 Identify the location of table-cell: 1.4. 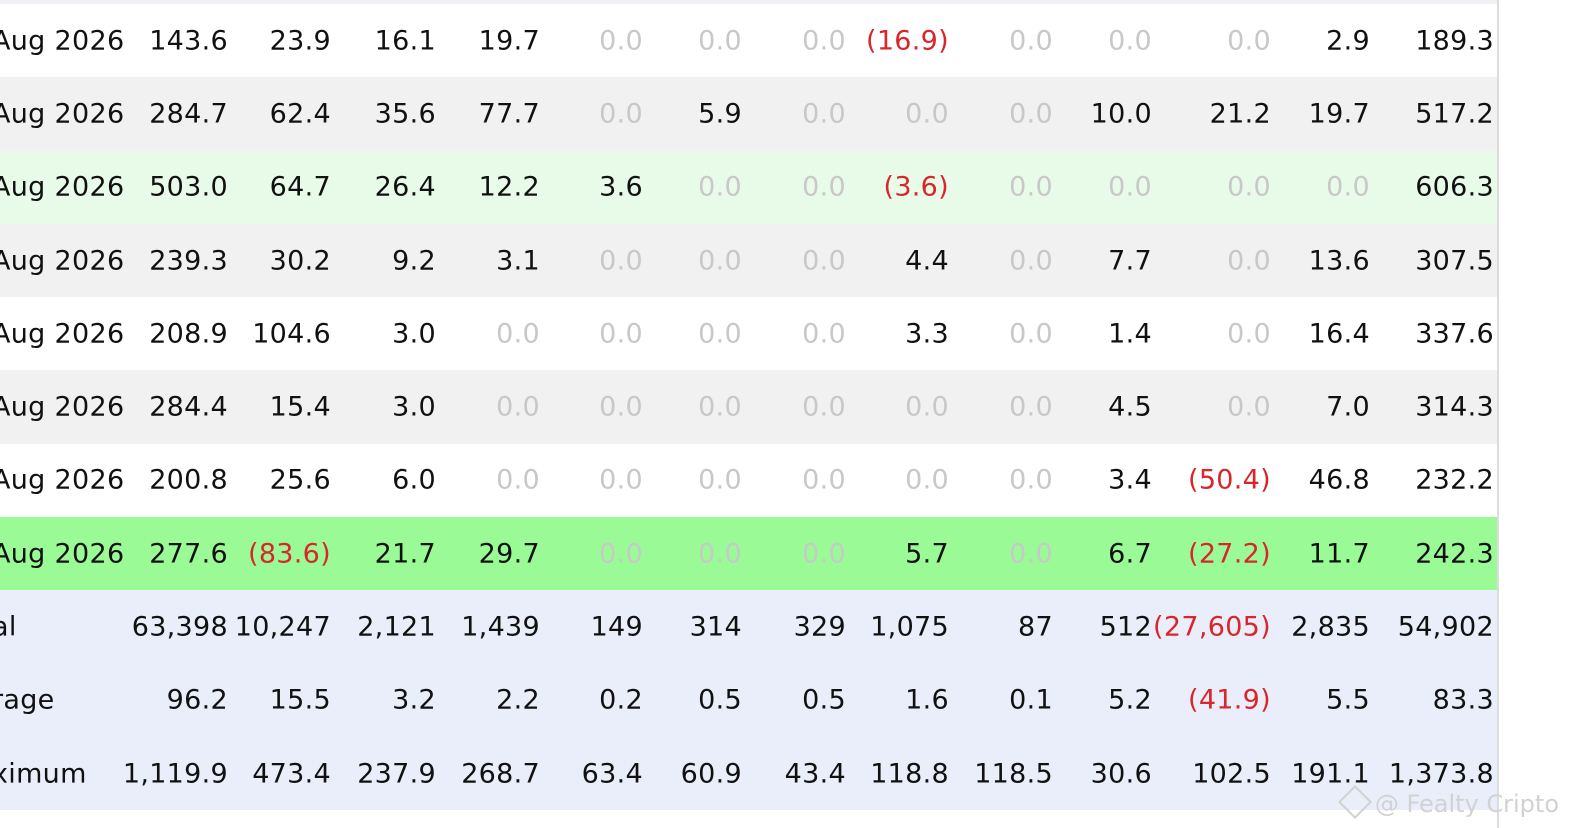
(1130, 334).